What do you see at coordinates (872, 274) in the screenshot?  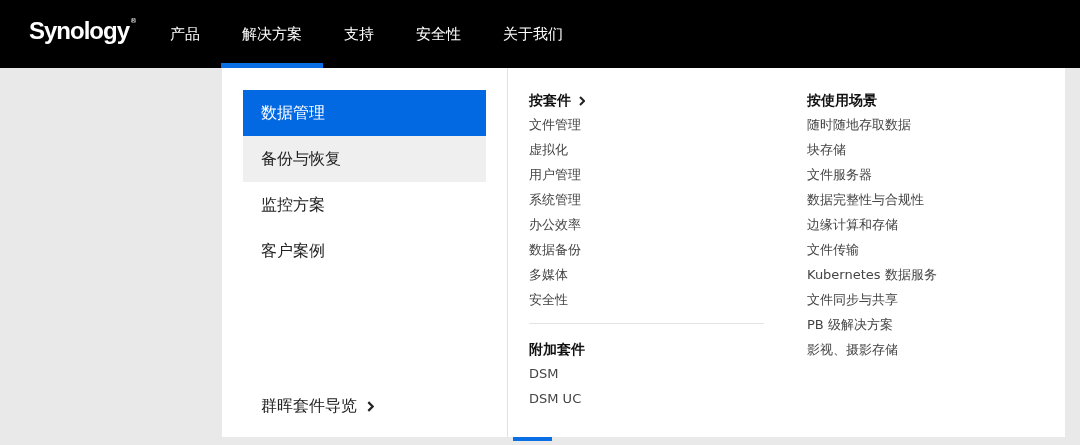 I see `menu-link: Kubernetes 数据服务` at bounding box center [872, 274].